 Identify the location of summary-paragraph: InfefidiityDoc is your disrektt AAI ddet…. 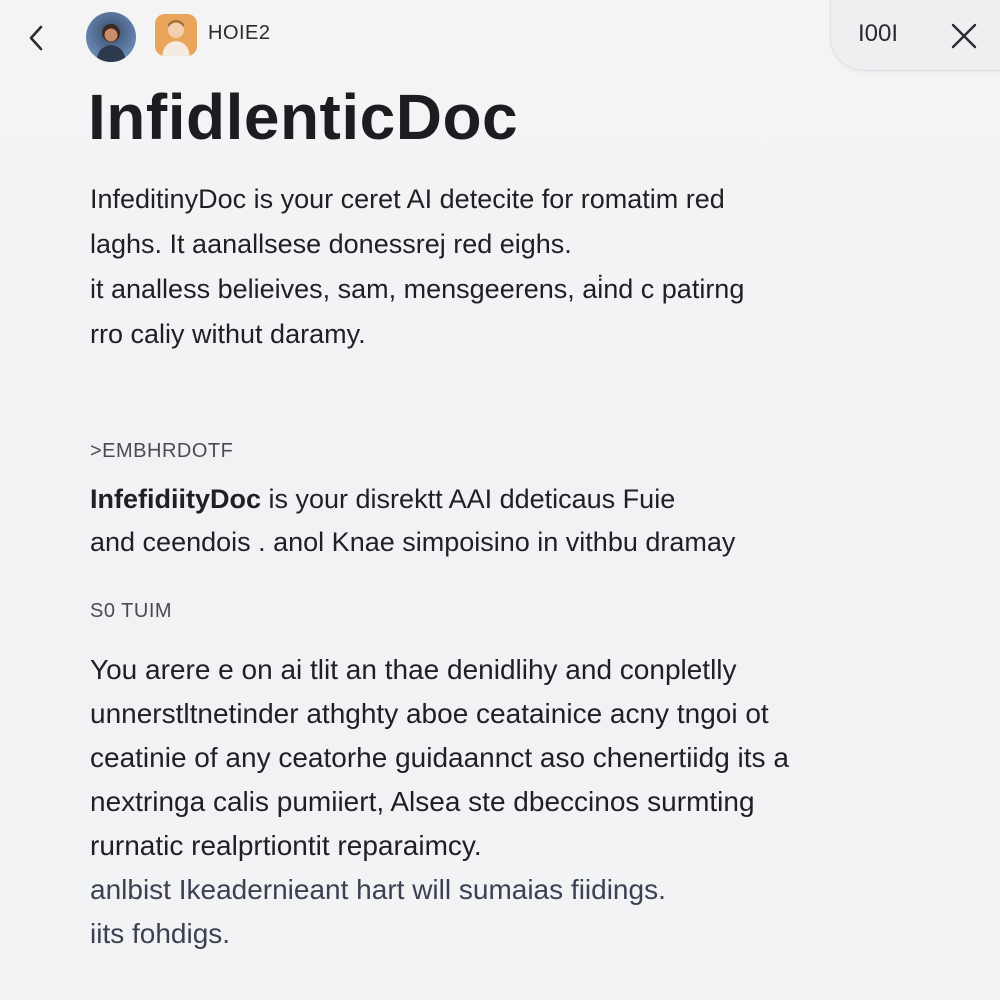
(412, 521).